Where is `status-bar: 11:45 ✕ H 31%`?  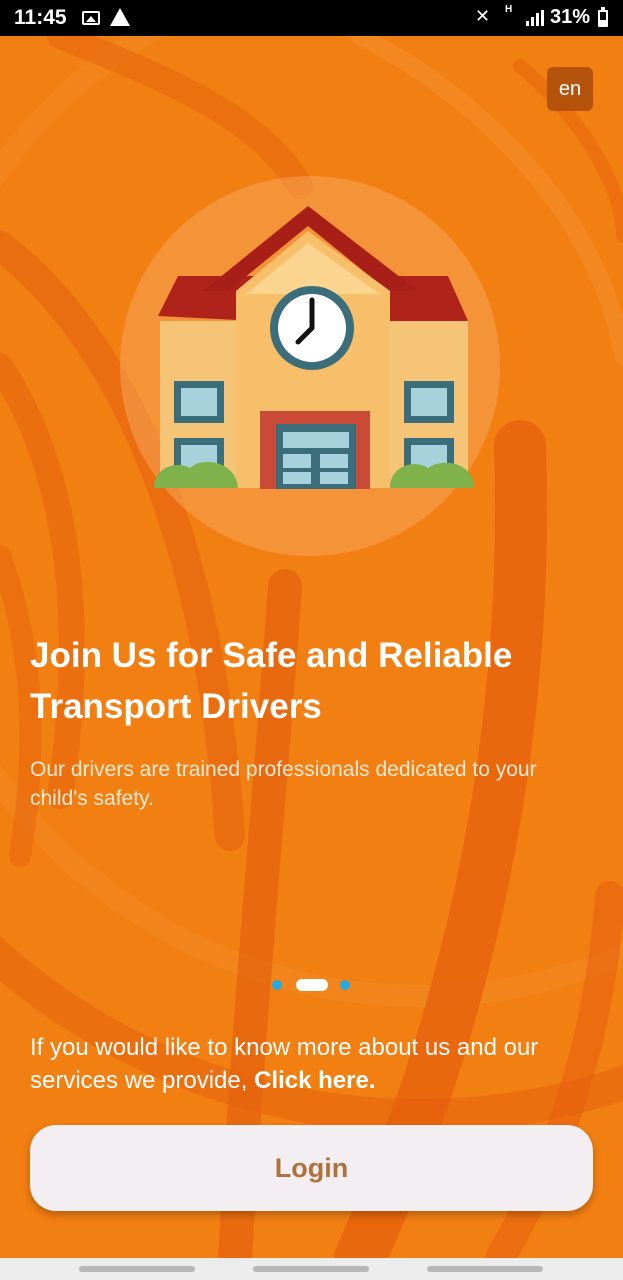 status-bar: 11:45 ✕ H 31% is located at coordinates (311, 18).